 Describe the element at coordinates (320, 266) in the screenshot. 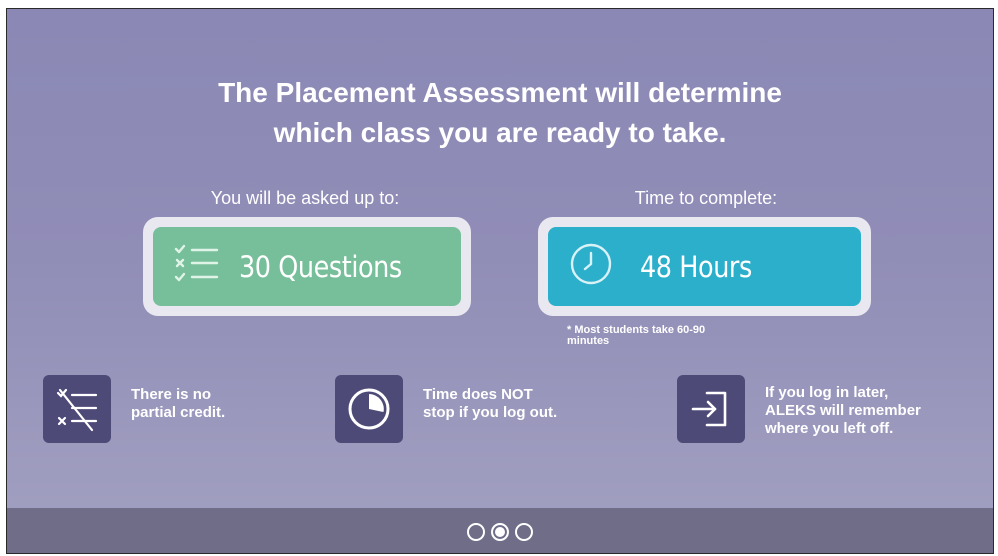

I see `question-count: 30 Questions` at that location.